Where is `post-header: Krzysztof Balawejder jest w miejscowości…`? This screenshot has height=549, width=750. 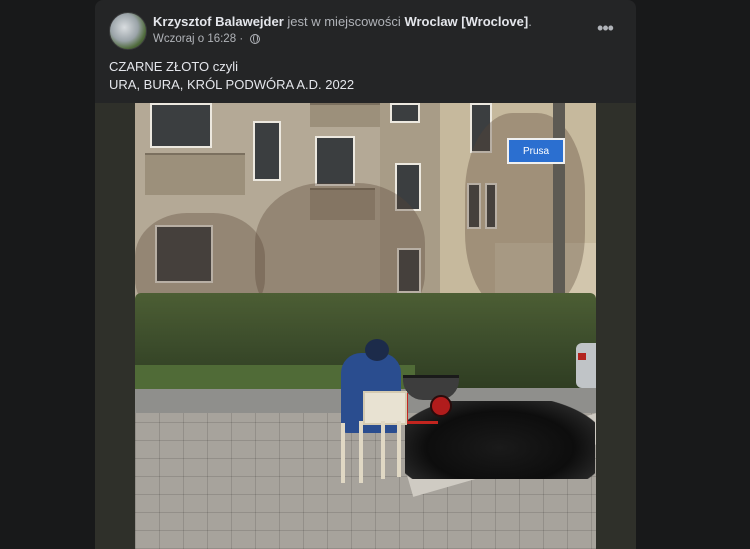
post-header: Krzysztof Balawejder jest w miejscowości… is located at coordinates (365, 28).